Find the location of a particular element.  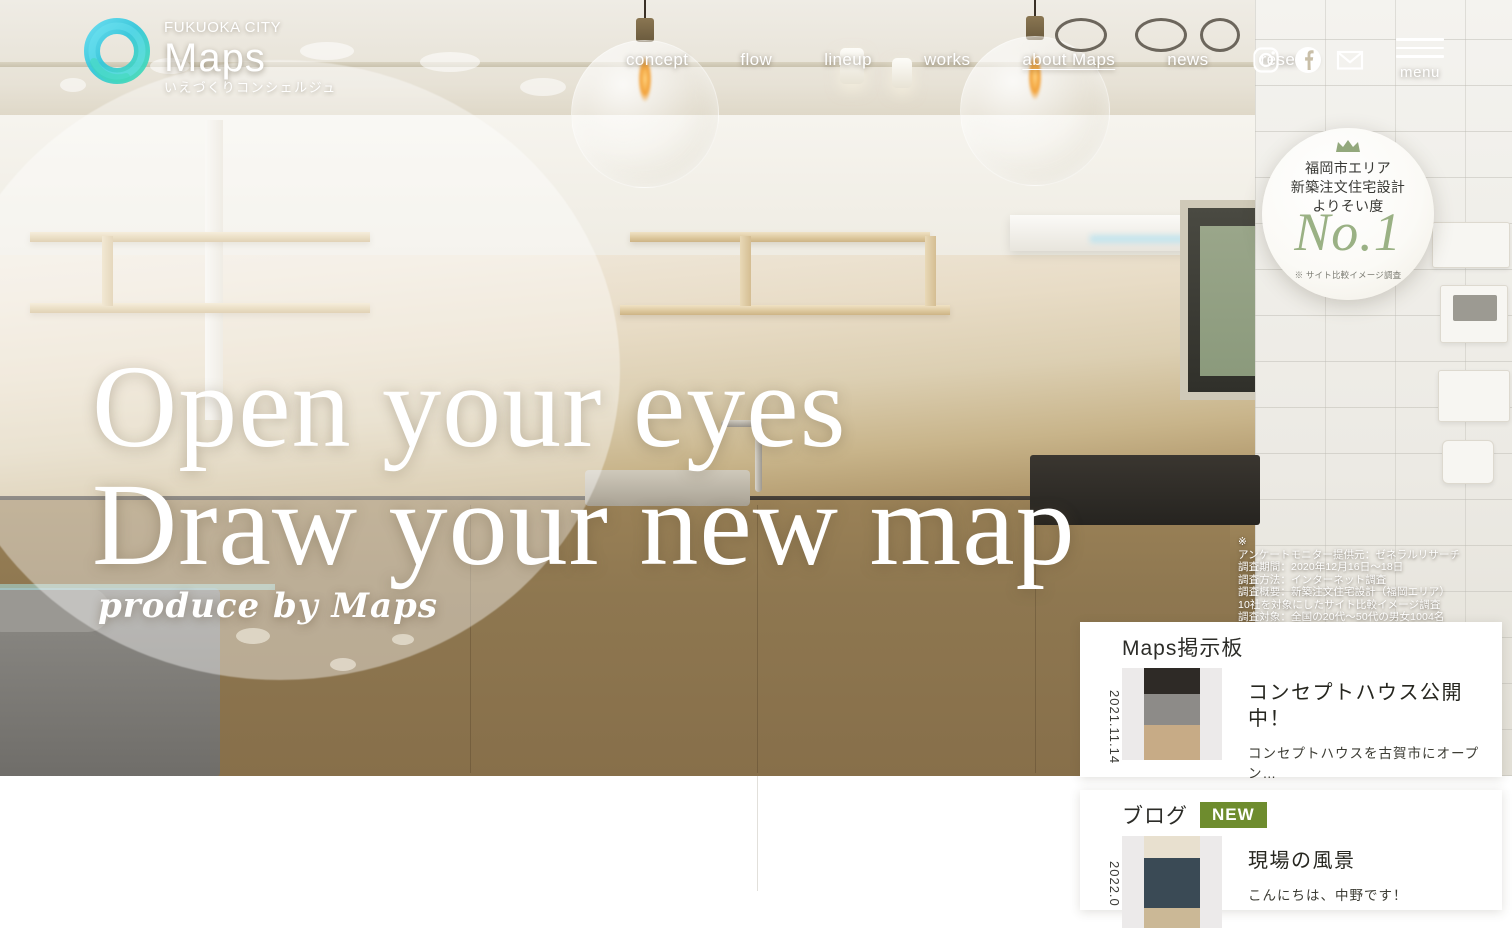

card-date: 2021.11.14 is located at coordinates (1114, 727).